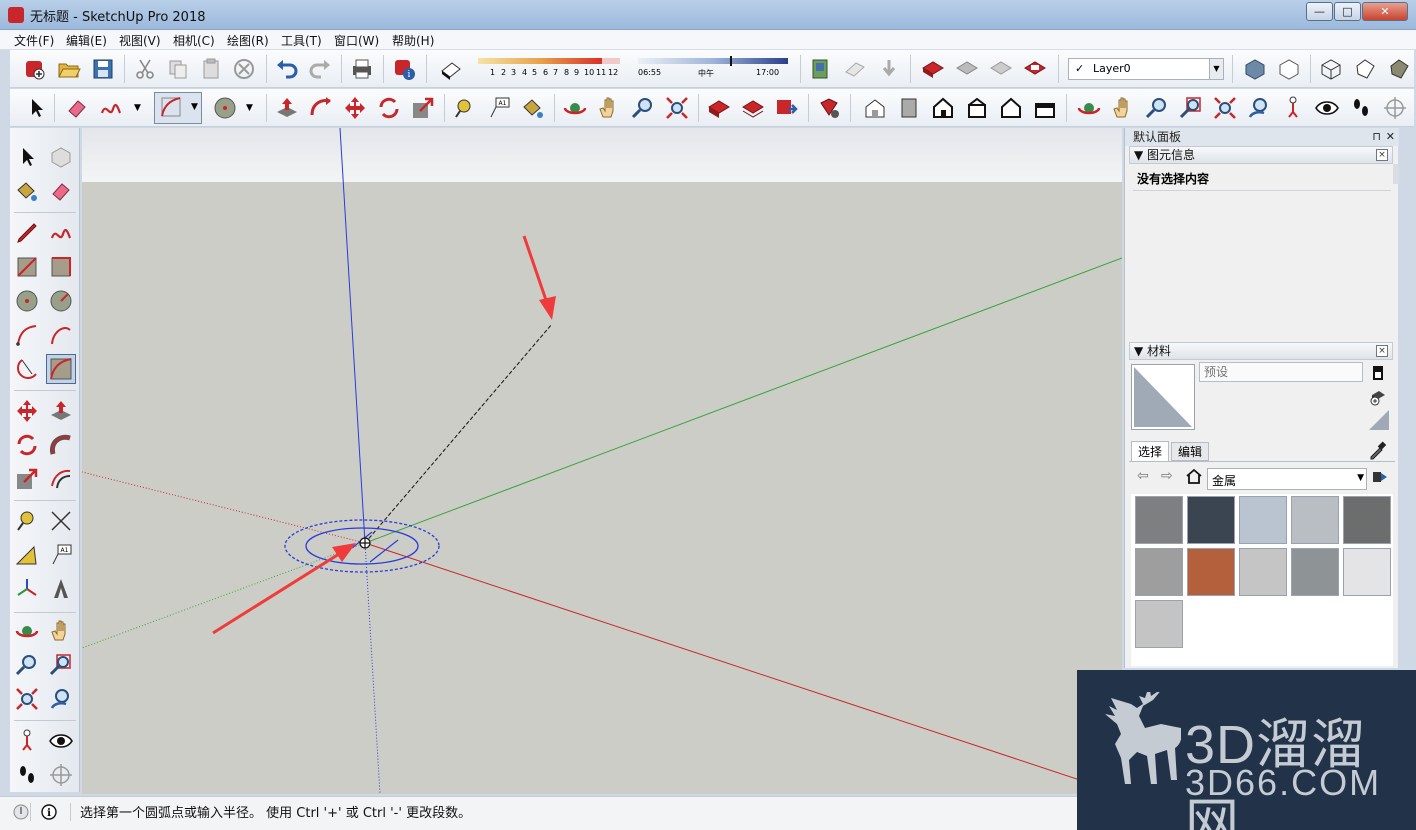 Image resolution: width=1416 pixels, height=830 pixels. I want to click on entity-info-scrollbar, so click(1396, 174).